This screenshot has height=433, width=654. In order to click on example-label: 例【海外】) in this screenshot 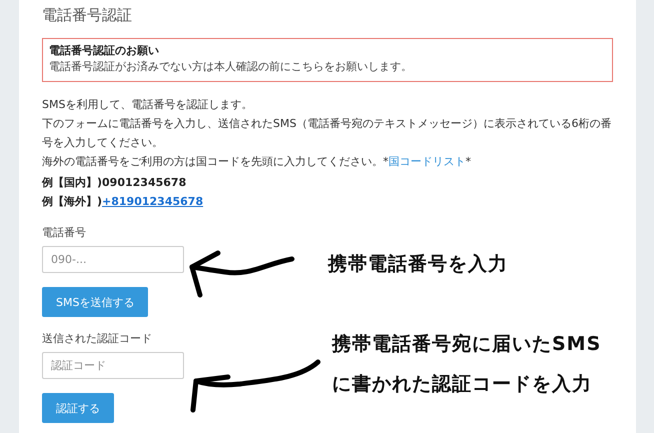, I will do `click(72, 201)`.